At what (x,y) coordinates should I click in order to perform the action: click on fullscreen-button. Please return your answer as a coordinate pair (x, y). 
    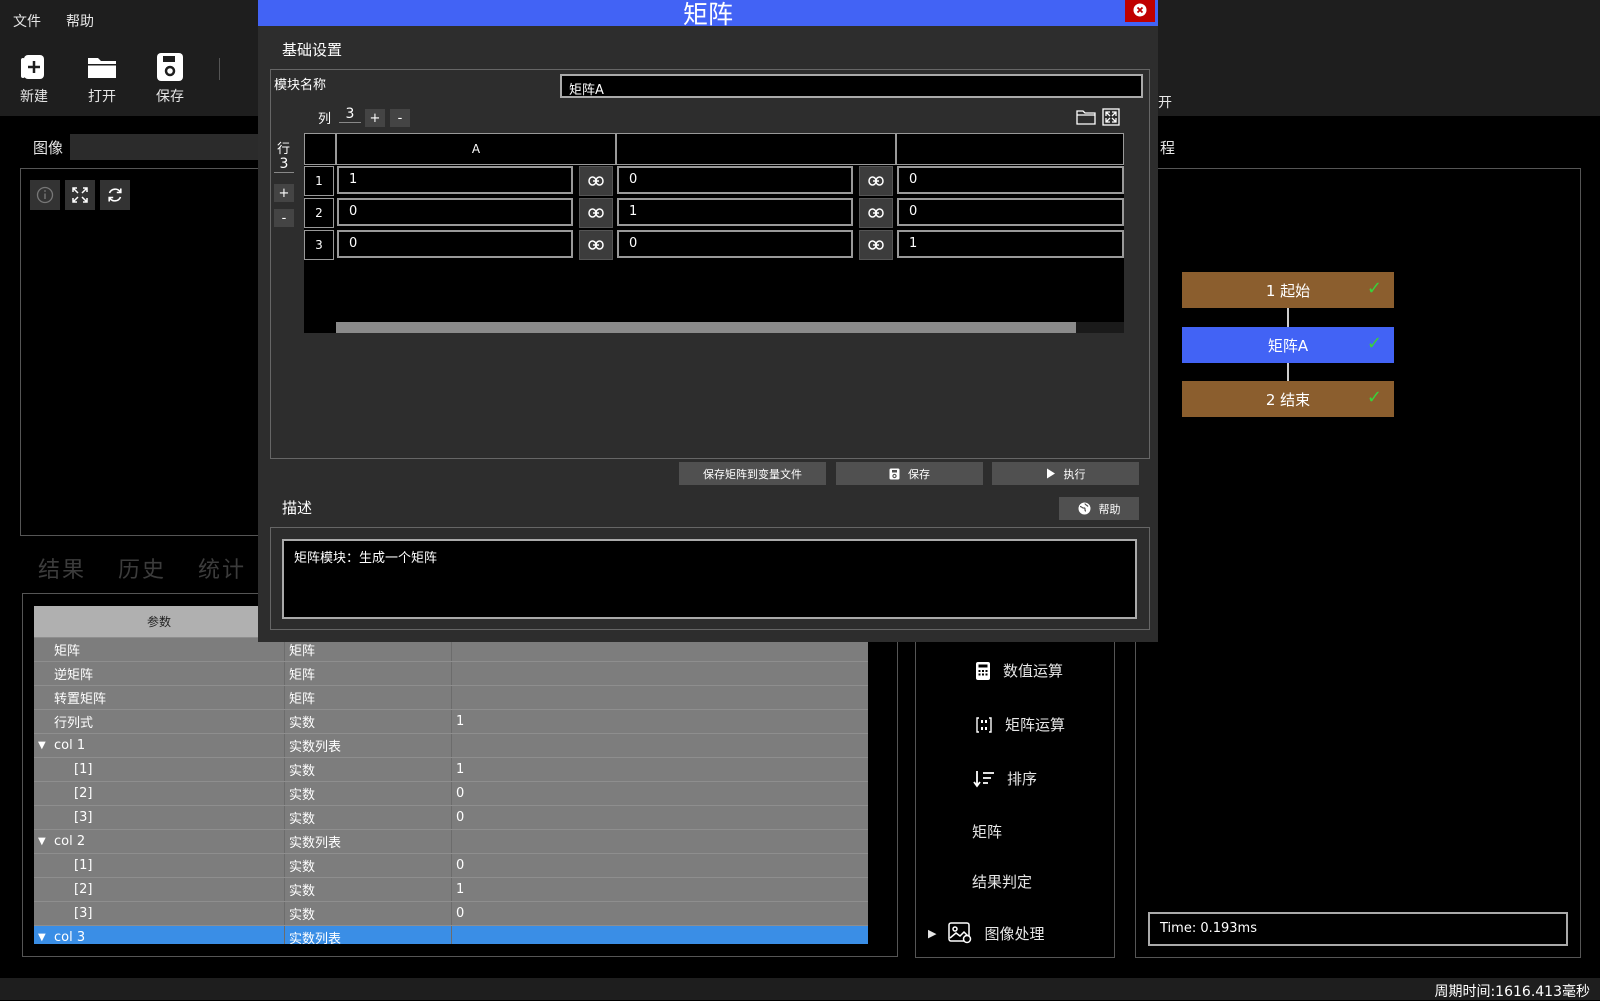
    Looking at the image, I should click on (1111, 117).